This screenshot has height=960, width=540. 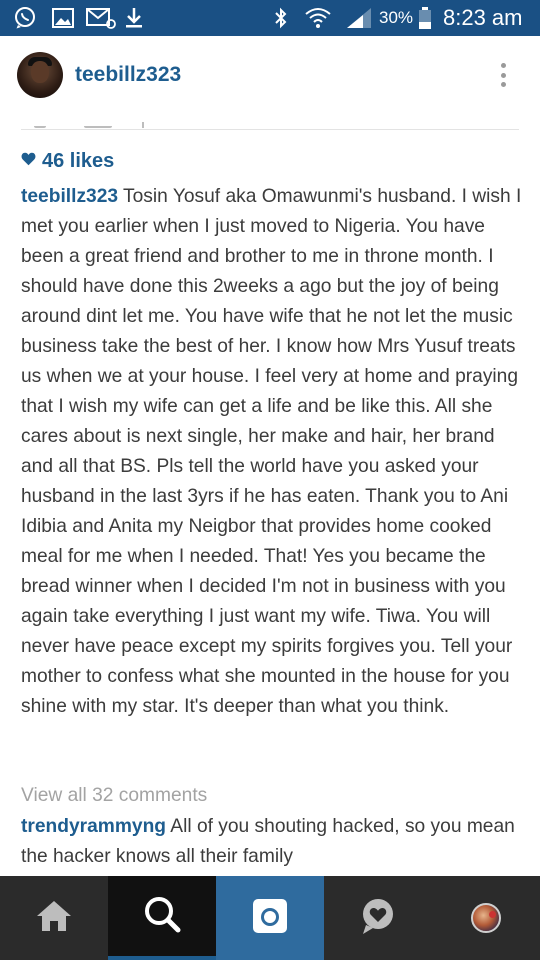 What do you see at coordinates (503, 75) in the screenshot?
I see `more-vertical-icon` at bounding box center [503, 75].